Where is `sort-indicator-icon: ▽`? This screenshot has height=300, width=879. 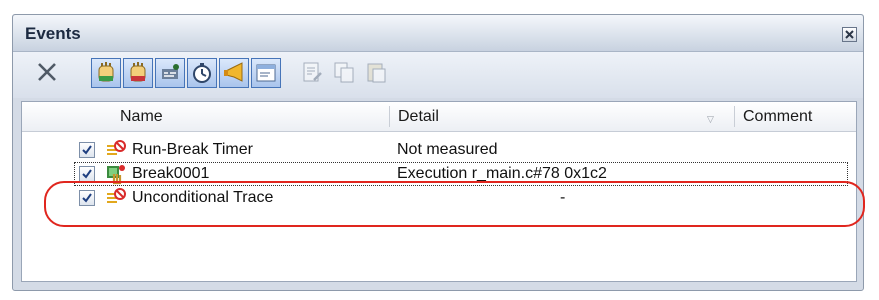 sort-indicator-icon: ▽ is located at coordinates (710, 119).